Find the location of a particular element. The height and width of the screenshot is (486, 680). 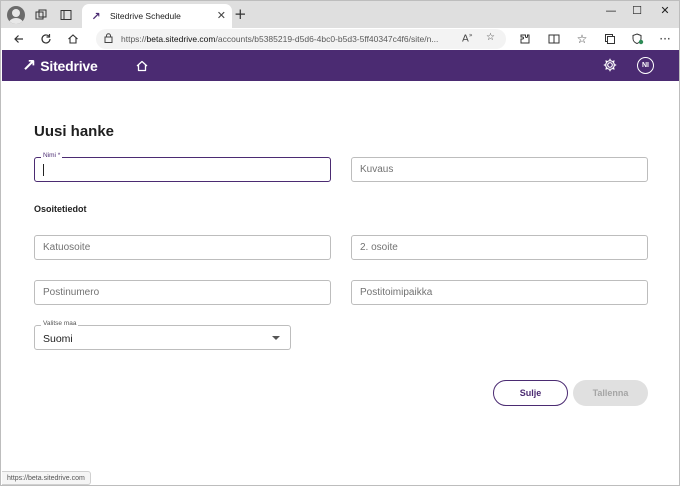

country-value: Suomi is located at coordinates (58, 339).